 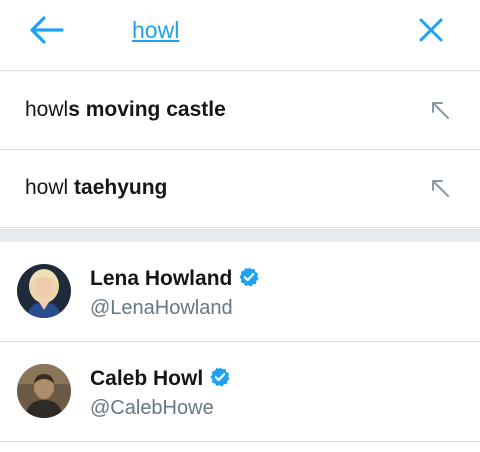 I want to click on user-name-text: Lena Howland, so click(x=161, y=278).